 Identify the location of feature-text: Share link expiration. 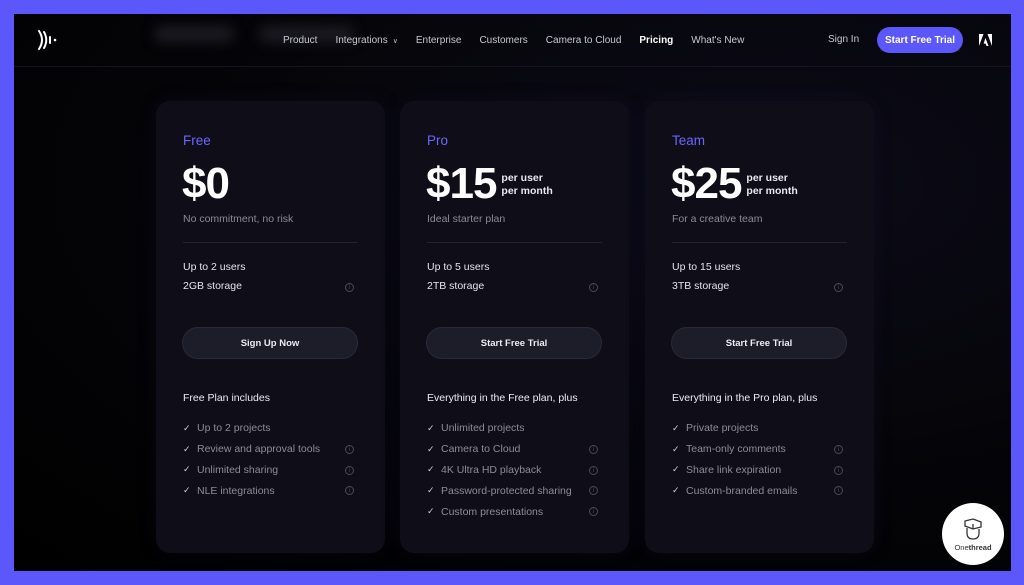
(734, 469).